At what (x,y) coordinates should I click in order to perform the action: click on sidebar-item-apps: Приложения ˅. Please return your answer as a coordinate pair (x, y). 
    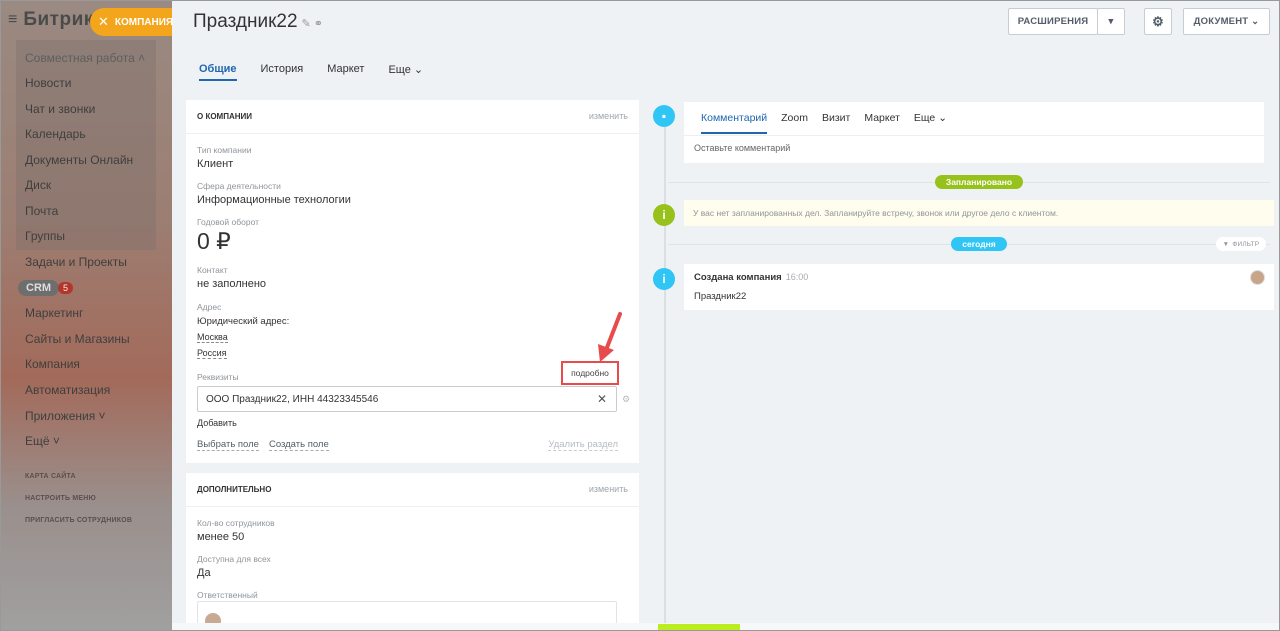
    Looking at the image, I should click on (65, 416).